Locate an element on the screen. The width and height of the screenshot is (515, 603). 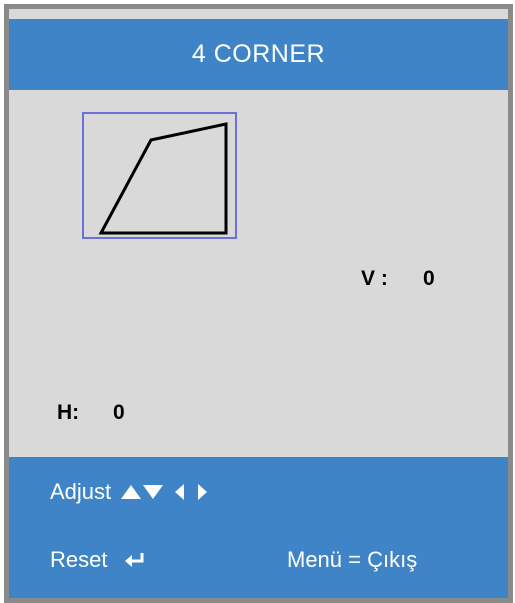
exit-label: Menü = Çıkış is located at coordinates (352, 559).